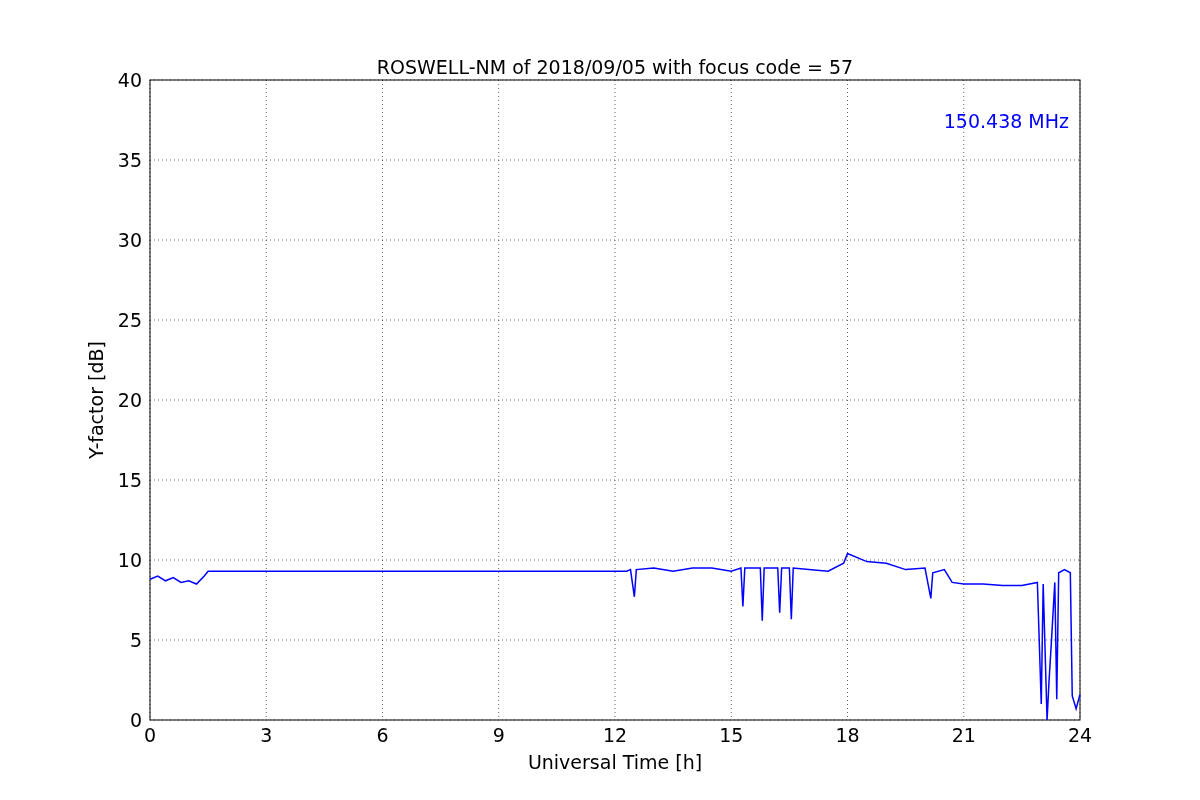 This screenshot has height=800, width=1200. I want to click on x-tick-label: 6, so click(382, 735).